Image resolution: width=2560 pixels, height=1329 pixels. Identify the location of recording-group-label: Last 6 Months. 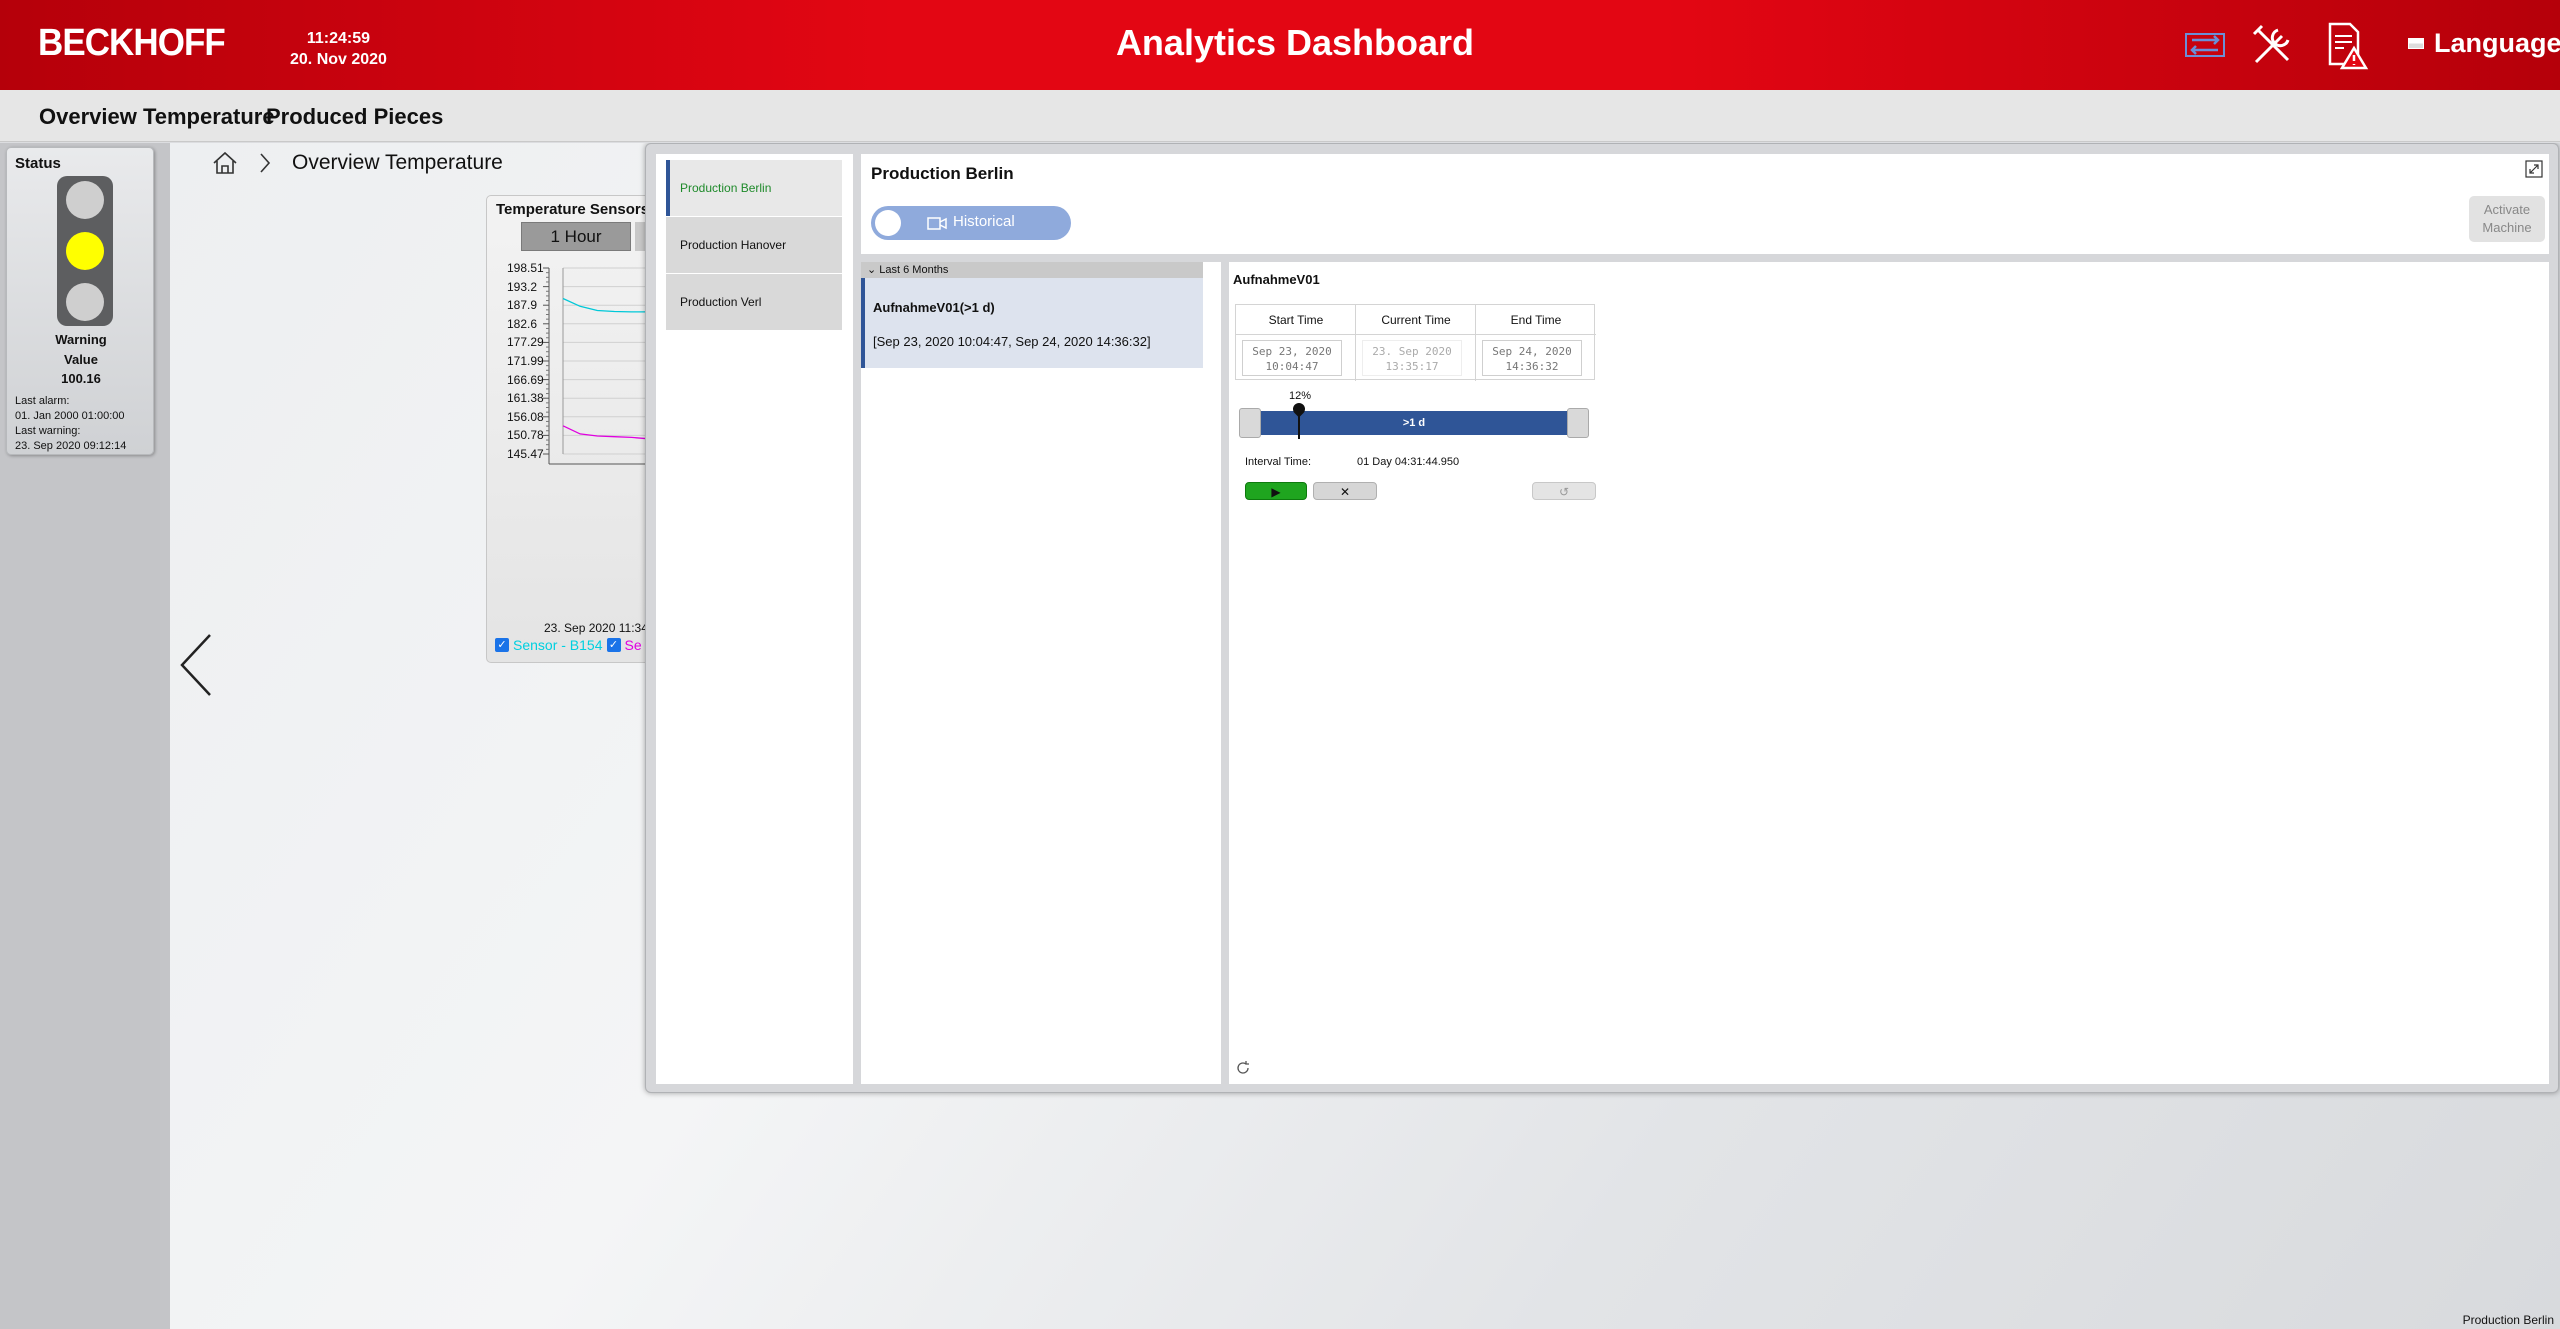
(914, 270).